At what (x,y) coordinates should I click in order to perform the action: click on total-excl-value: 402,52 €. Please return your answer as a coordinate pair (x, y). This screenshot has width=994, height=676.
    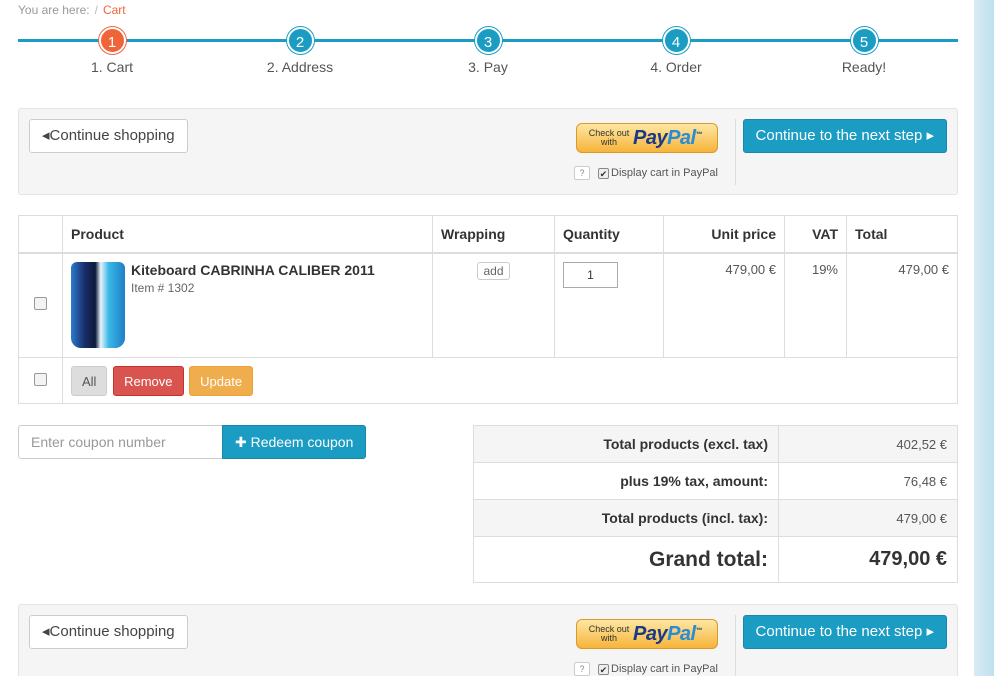
    Looking at the image, I should click on (868, 444).